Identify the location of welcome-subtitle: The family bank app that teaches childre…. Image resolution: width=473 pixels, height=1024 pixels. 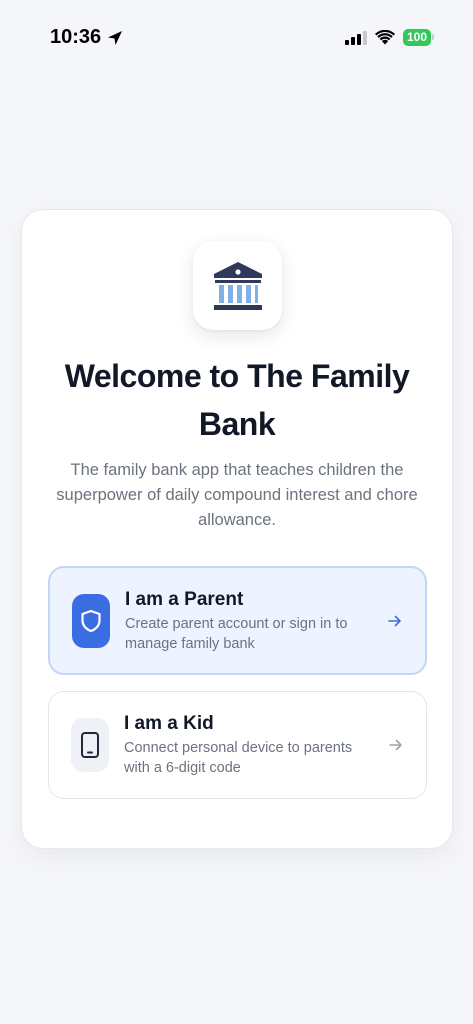
(237, 495).